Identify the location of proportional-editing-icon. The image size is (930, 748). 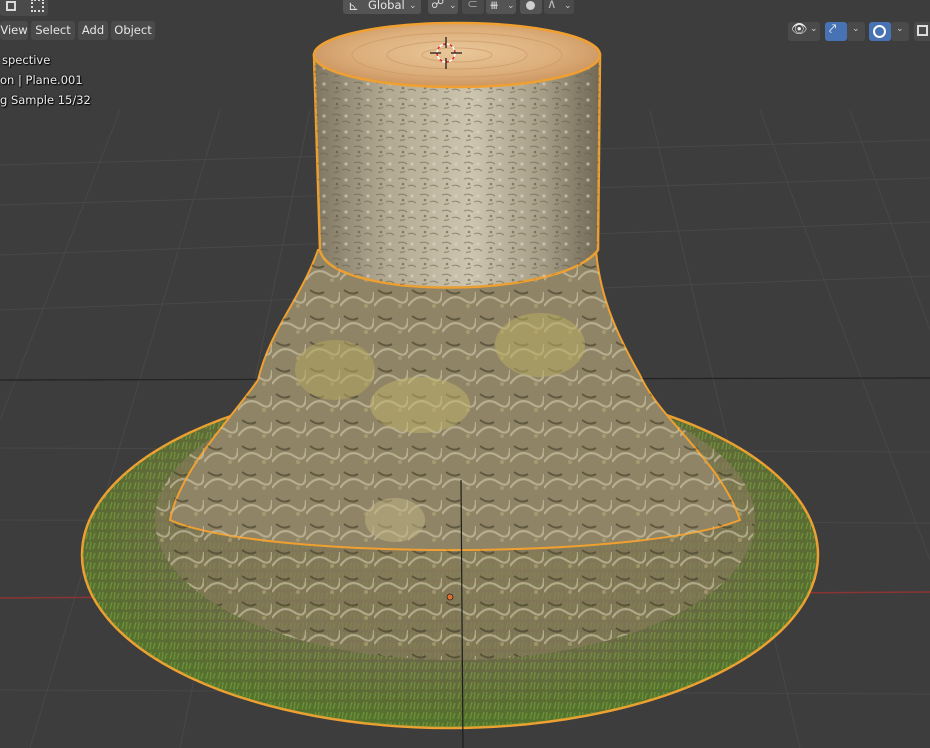
(530, 5).